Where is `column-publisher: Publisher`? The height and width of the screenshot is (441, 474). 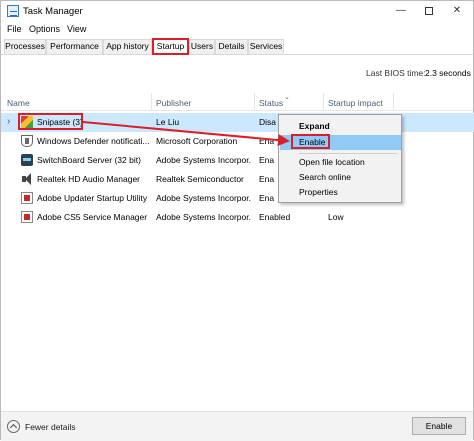
column-publisher: Publisher is located at coordinates (173, 103).